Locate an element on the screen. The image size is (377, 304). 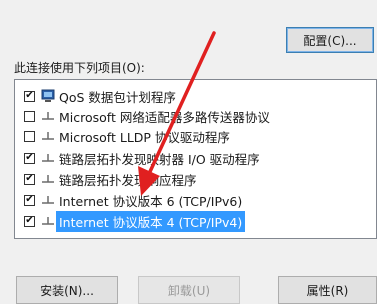
list-item-ipv6: ✔ Internet 协议版本 6 (TCP/IPv6) is located at coordinates (195, 200).